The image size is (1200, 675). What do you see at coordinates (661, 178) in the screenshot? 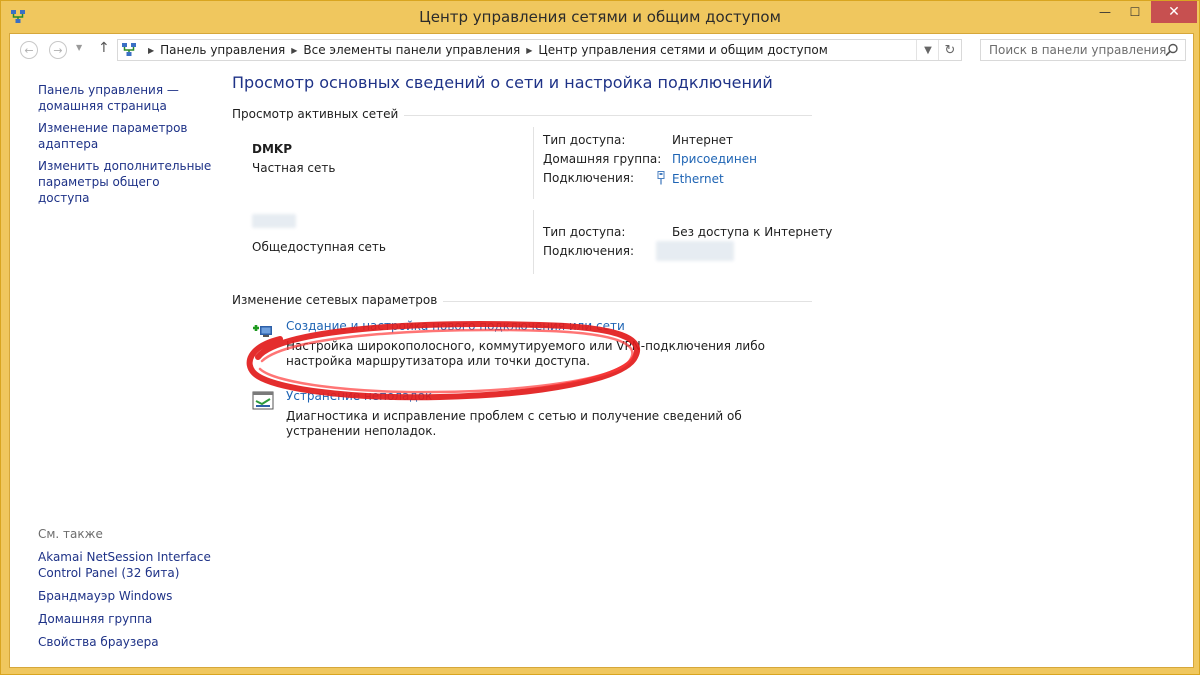
I see `ethernet-icon` at bounding box center [661, 178].